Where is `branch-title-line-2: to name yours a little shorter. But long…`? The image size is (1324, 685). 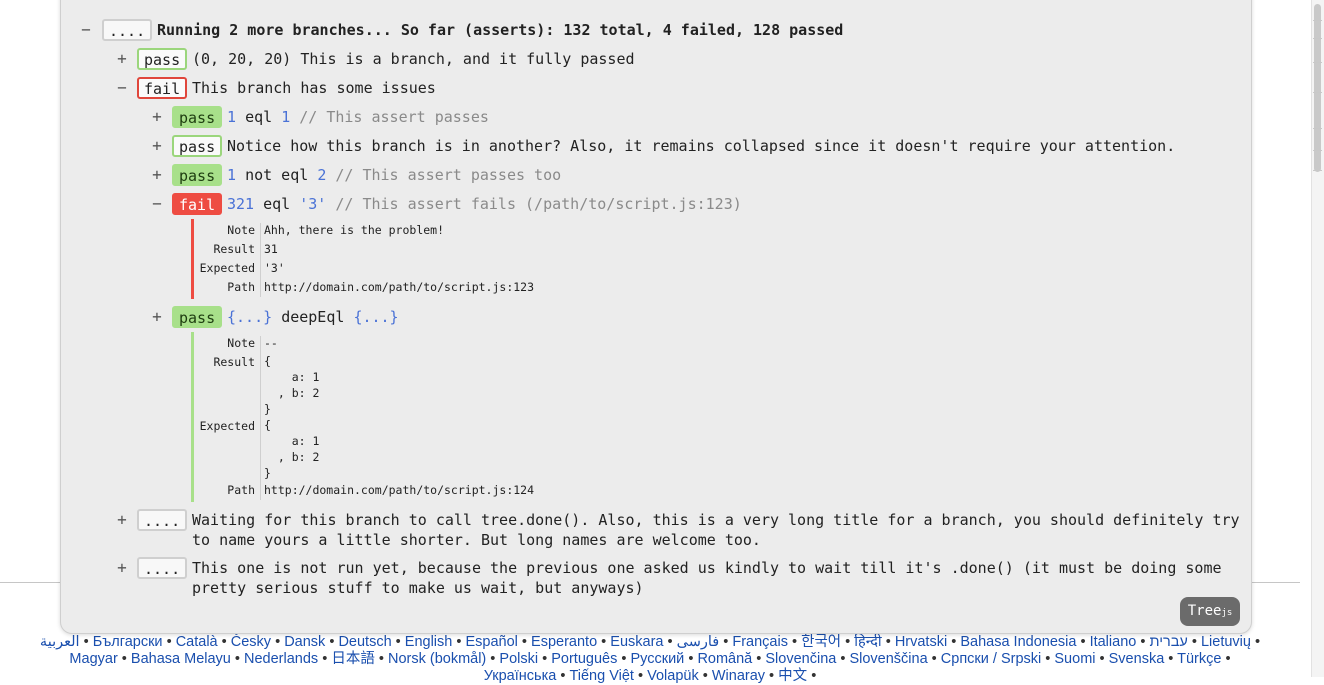
branch-title-line-2: to name yours a little shorter. But long… is located at coordinates (476, 540).